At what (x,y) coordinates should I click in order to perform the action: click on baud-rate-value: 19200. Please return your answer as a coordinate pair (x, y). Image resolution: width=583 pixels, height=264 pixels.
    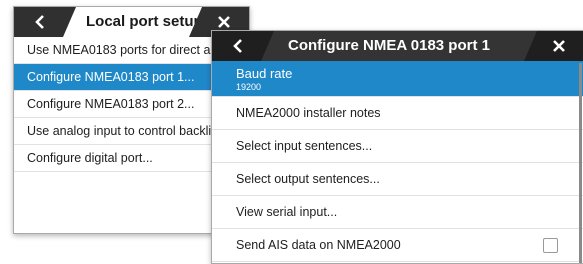
    Looking at the image, I should click on (249, 87).